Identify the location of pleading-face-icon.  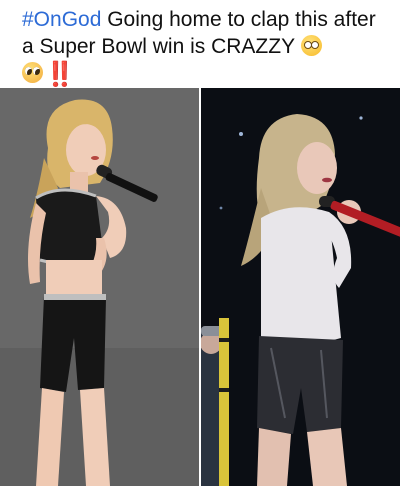
(32, 72).